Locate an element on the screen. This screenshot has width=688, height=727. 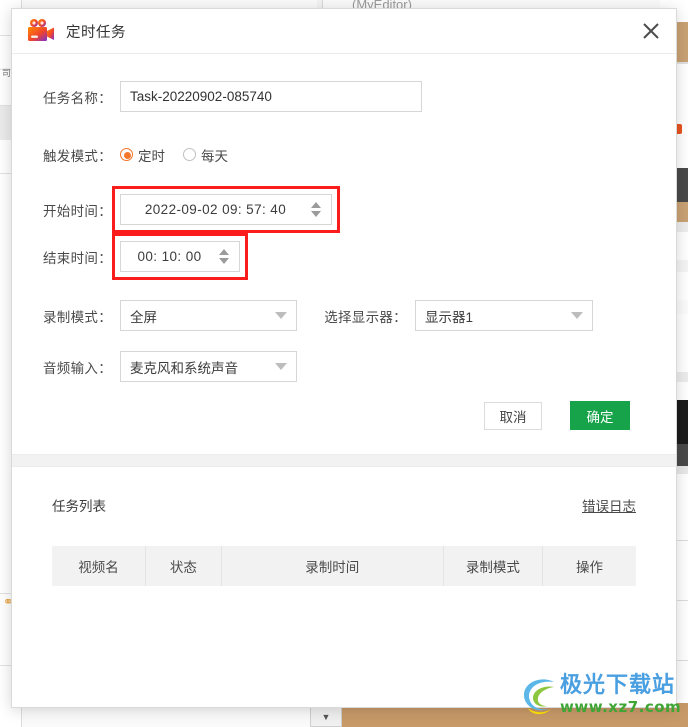
video-camera-icon is located at coordinates (41, 31).